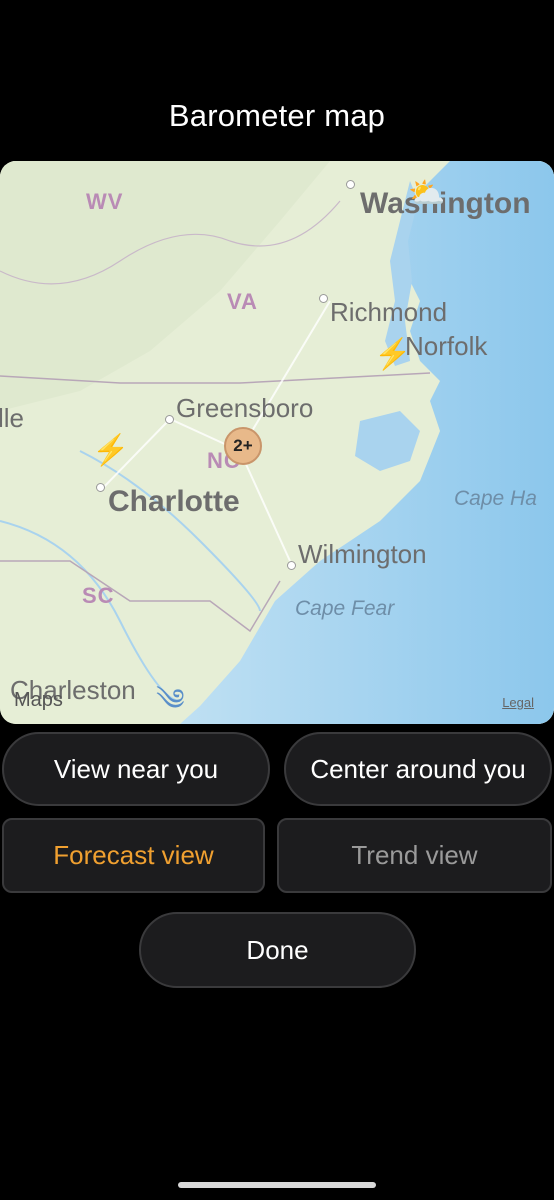  I want to click on city-dot-charlotte, so click(100, 487).